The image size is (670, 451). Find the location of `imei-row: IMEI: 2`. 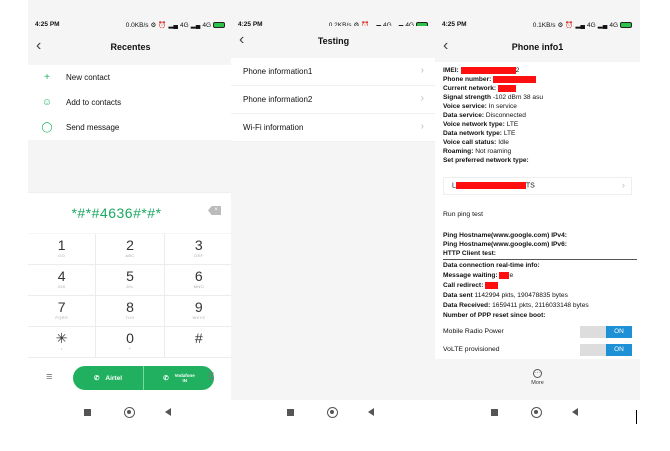

imei-row: IMEI: 2 is located at coordinates (481, 70).